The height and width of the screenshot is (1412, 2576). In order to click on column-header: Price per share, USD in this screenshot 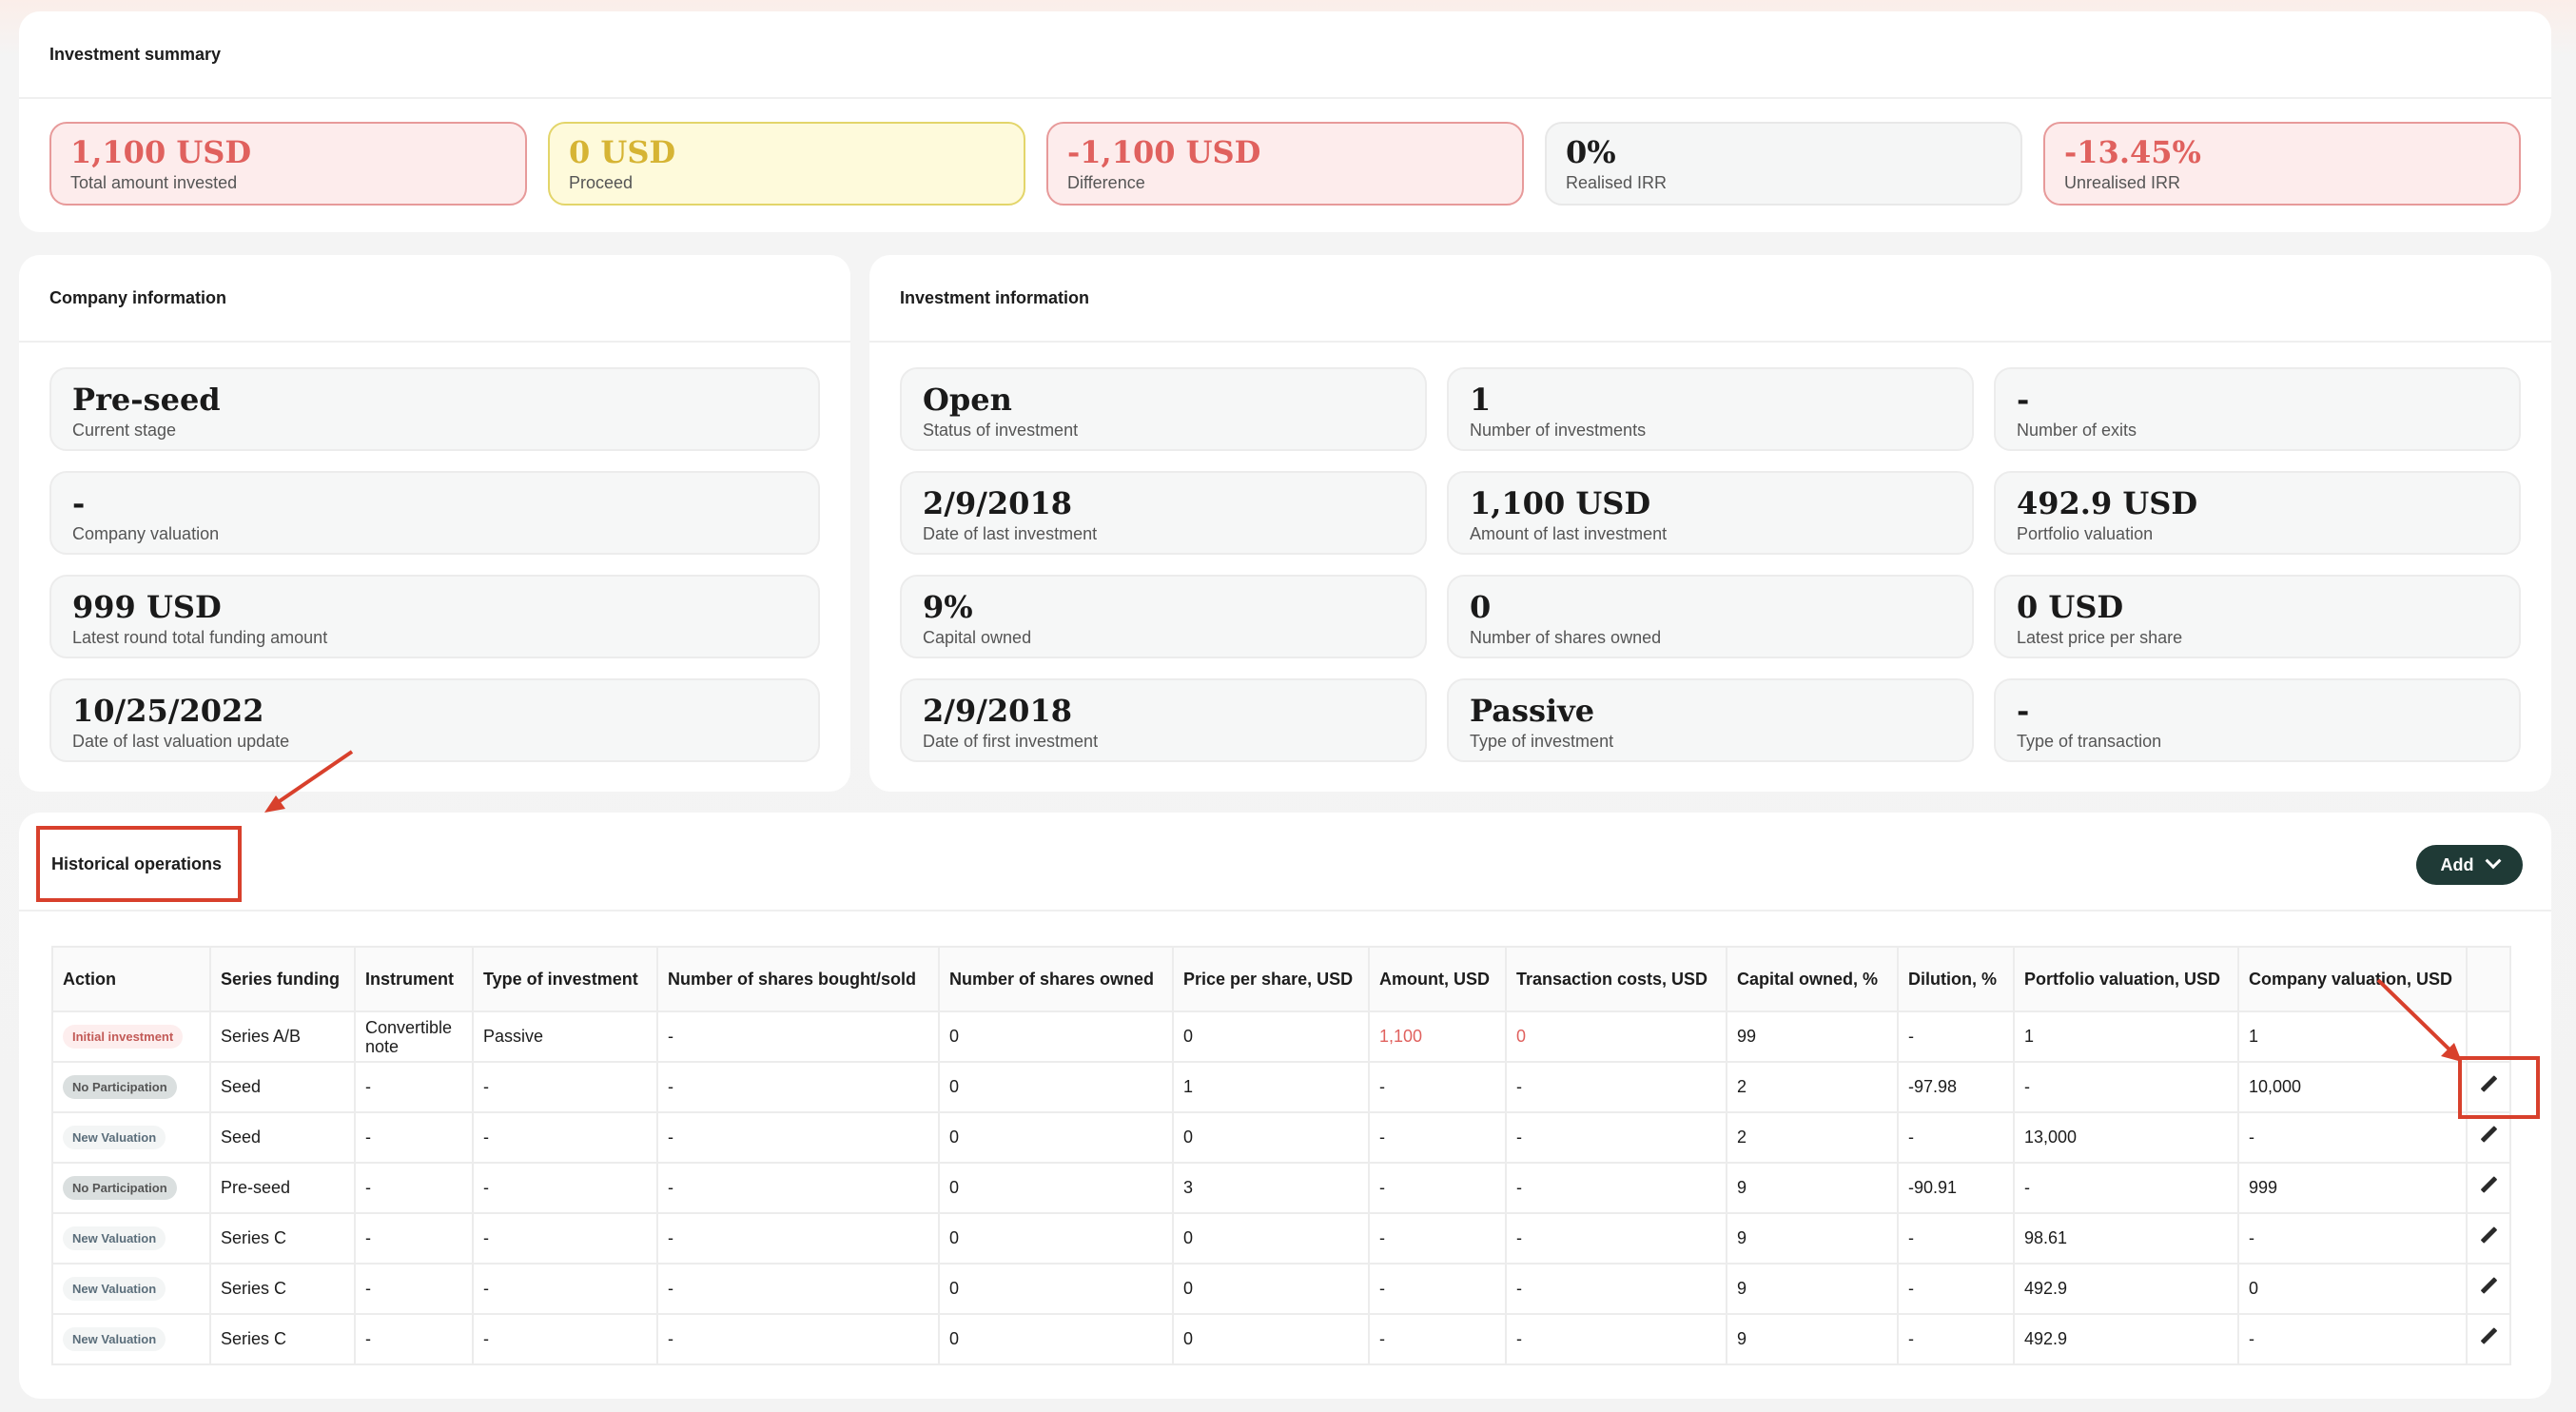, I will do `click(1271, 979)`.